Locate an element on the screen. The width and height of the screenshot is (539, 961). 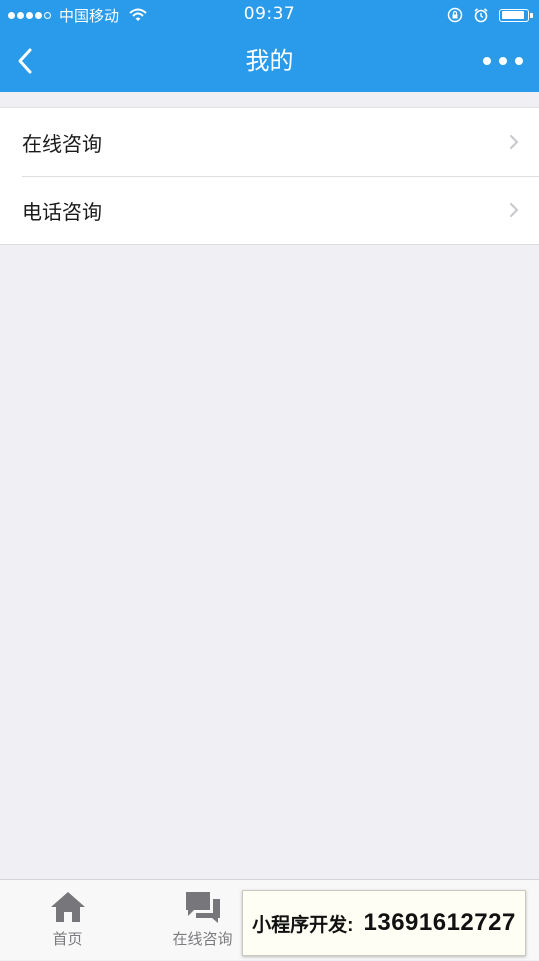
status-bar: 中国移动 09:37 is located at coordinates (269, 15).